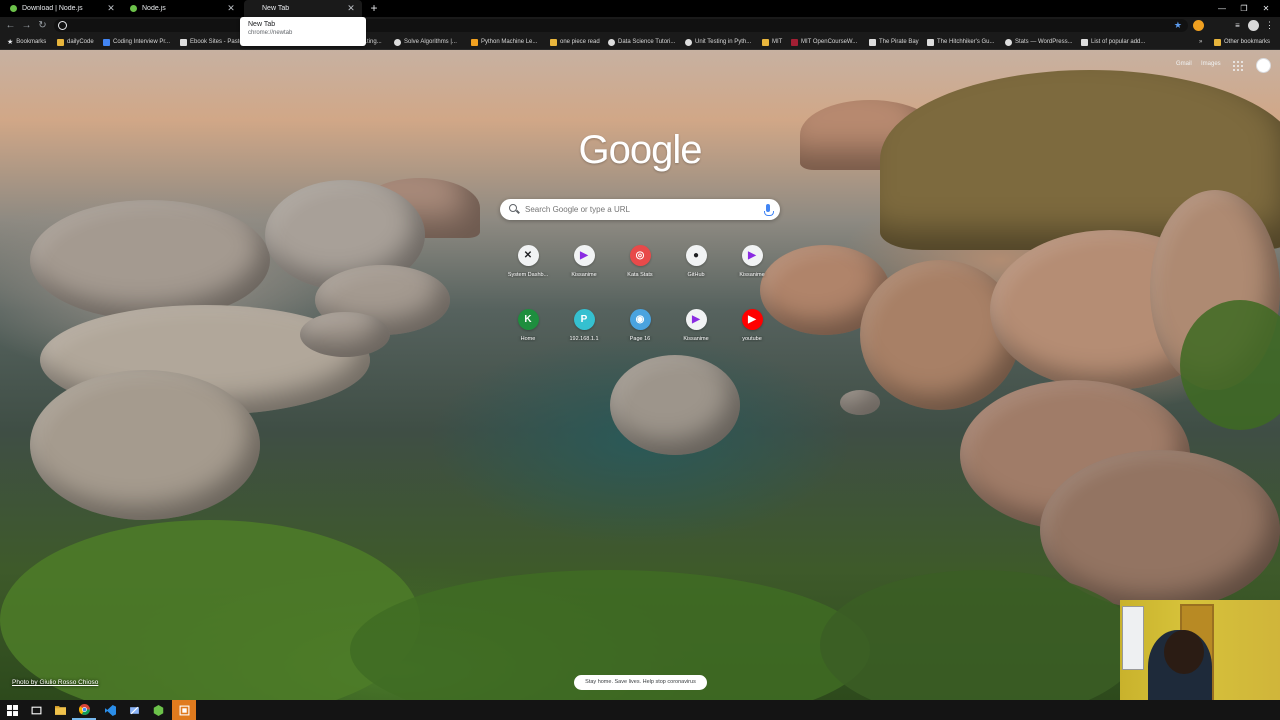 Image resolution: width=1280 pixels, height=720 pixels. Describe the element at coordinates (696, 269) in the screenshot. I see `shortcut-tile: ● GitHub` at that location.